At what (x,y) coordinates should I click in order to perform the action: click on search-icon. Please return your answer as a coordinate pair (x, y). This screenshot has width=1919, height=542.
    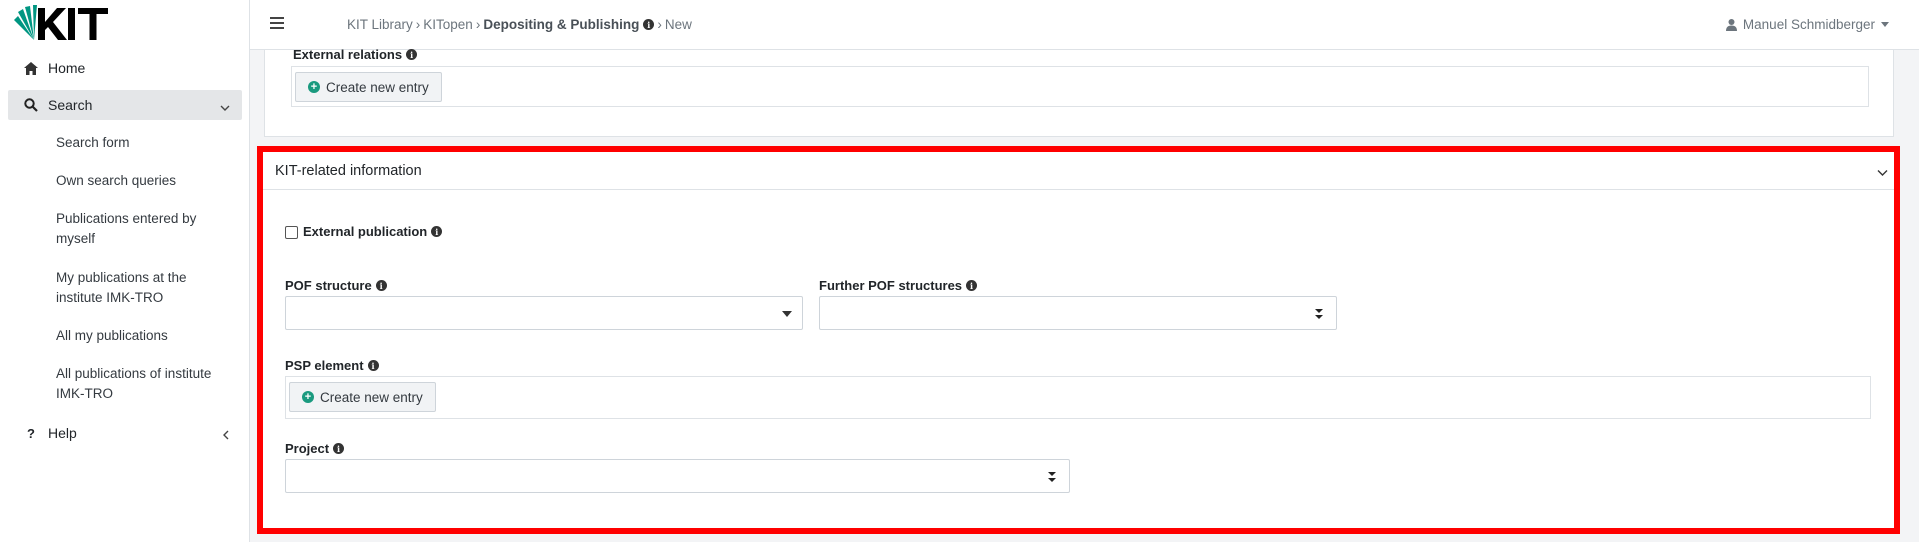
    Looking at the image, I should click on (31, 105).